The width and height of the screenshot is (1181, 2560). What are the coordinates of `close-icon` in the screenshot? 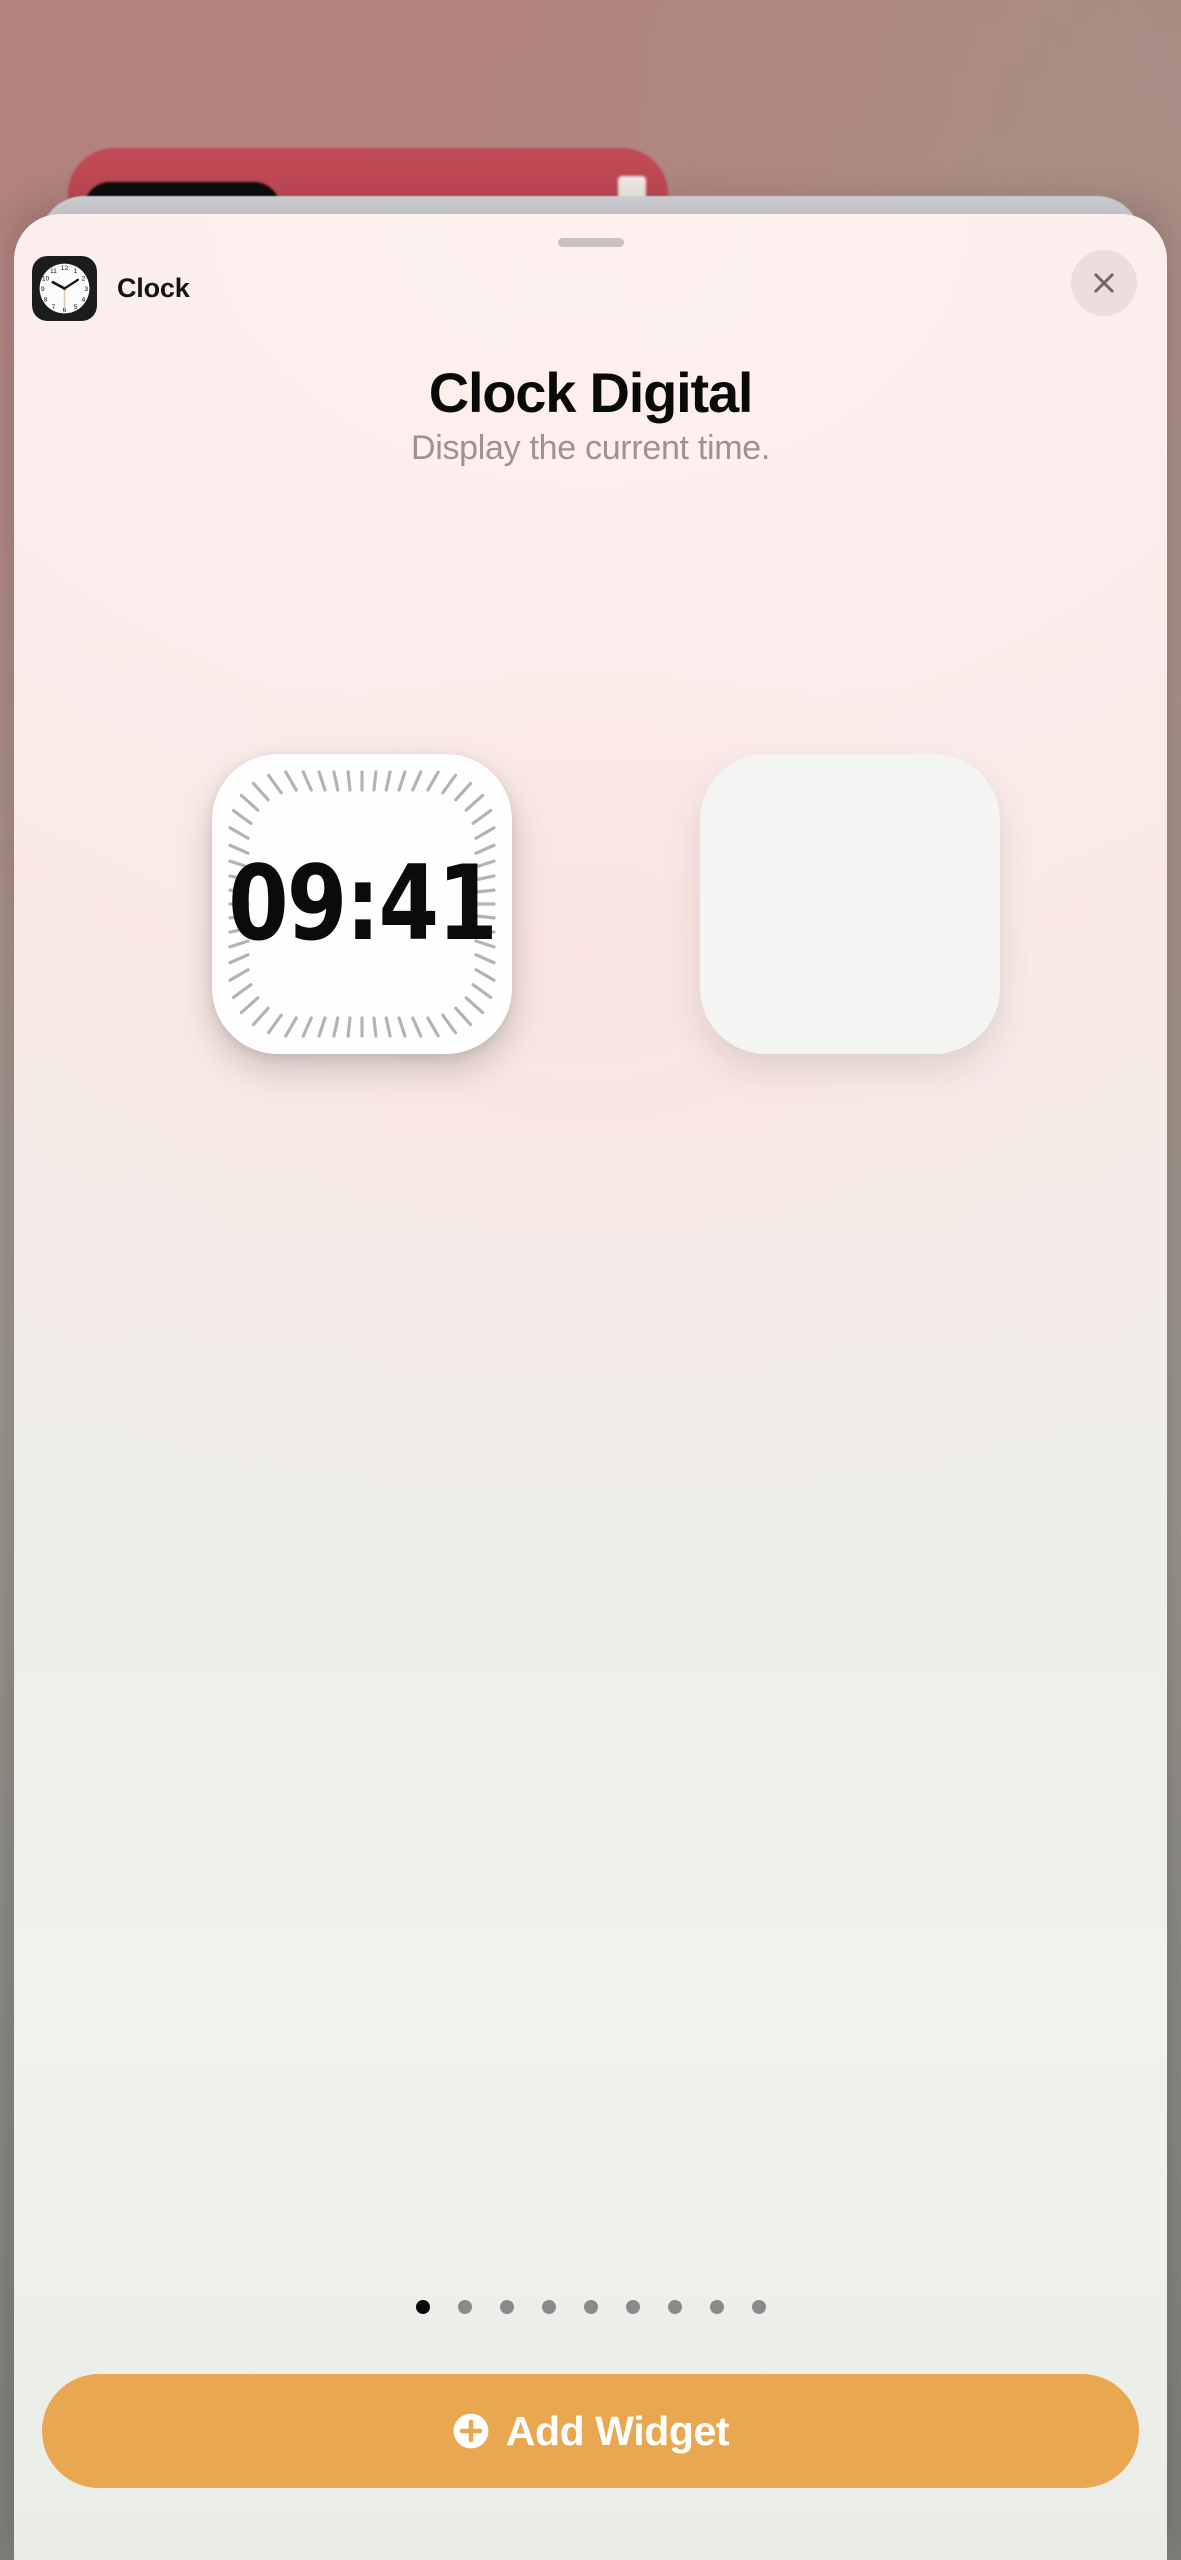 It's located at (1104, 283).